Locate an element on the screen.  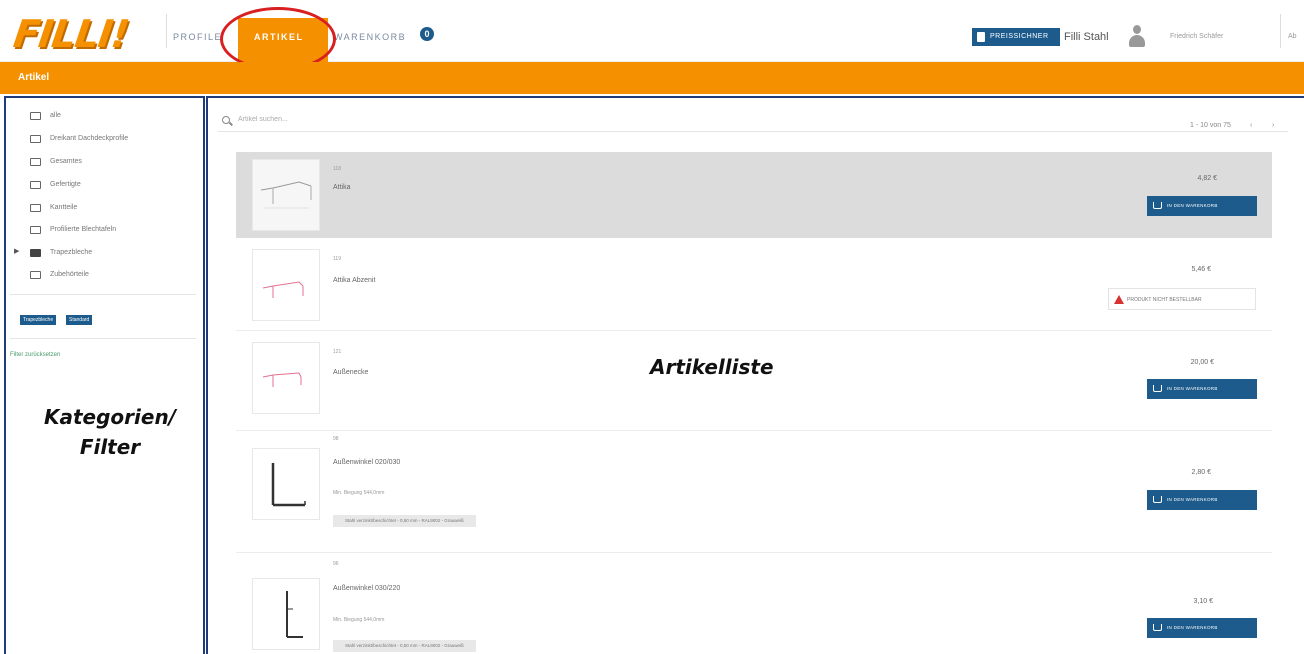
filli-logo: FILLI! is located at coordinates (71, 34).